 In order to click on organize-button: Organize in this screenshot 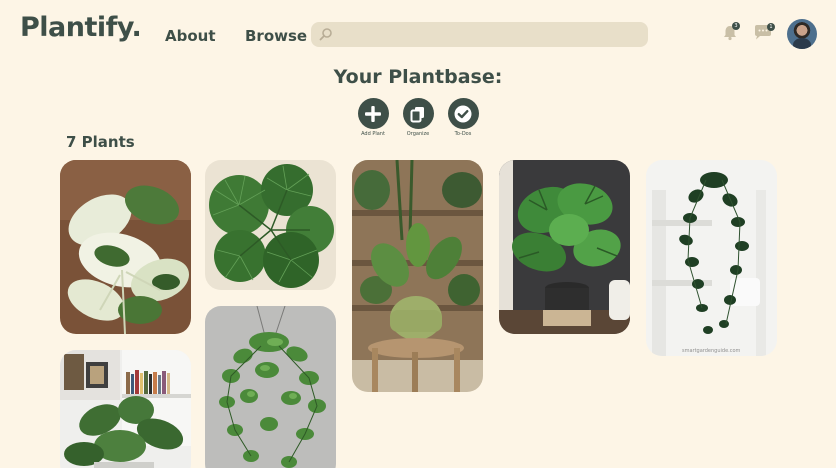, I will do `click(418, 117)`.